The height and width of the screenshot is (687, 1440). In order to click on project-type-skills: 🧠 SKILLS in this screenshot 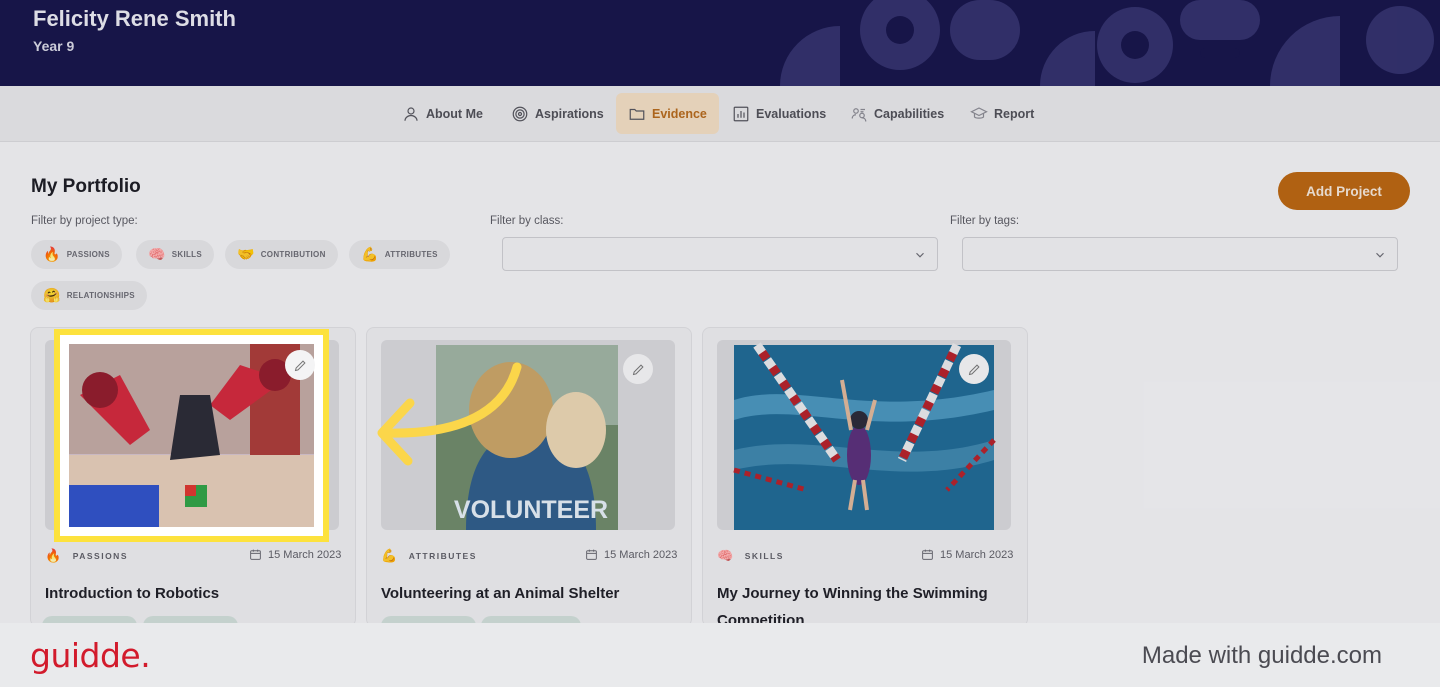, I will do `click(750, 556)`.